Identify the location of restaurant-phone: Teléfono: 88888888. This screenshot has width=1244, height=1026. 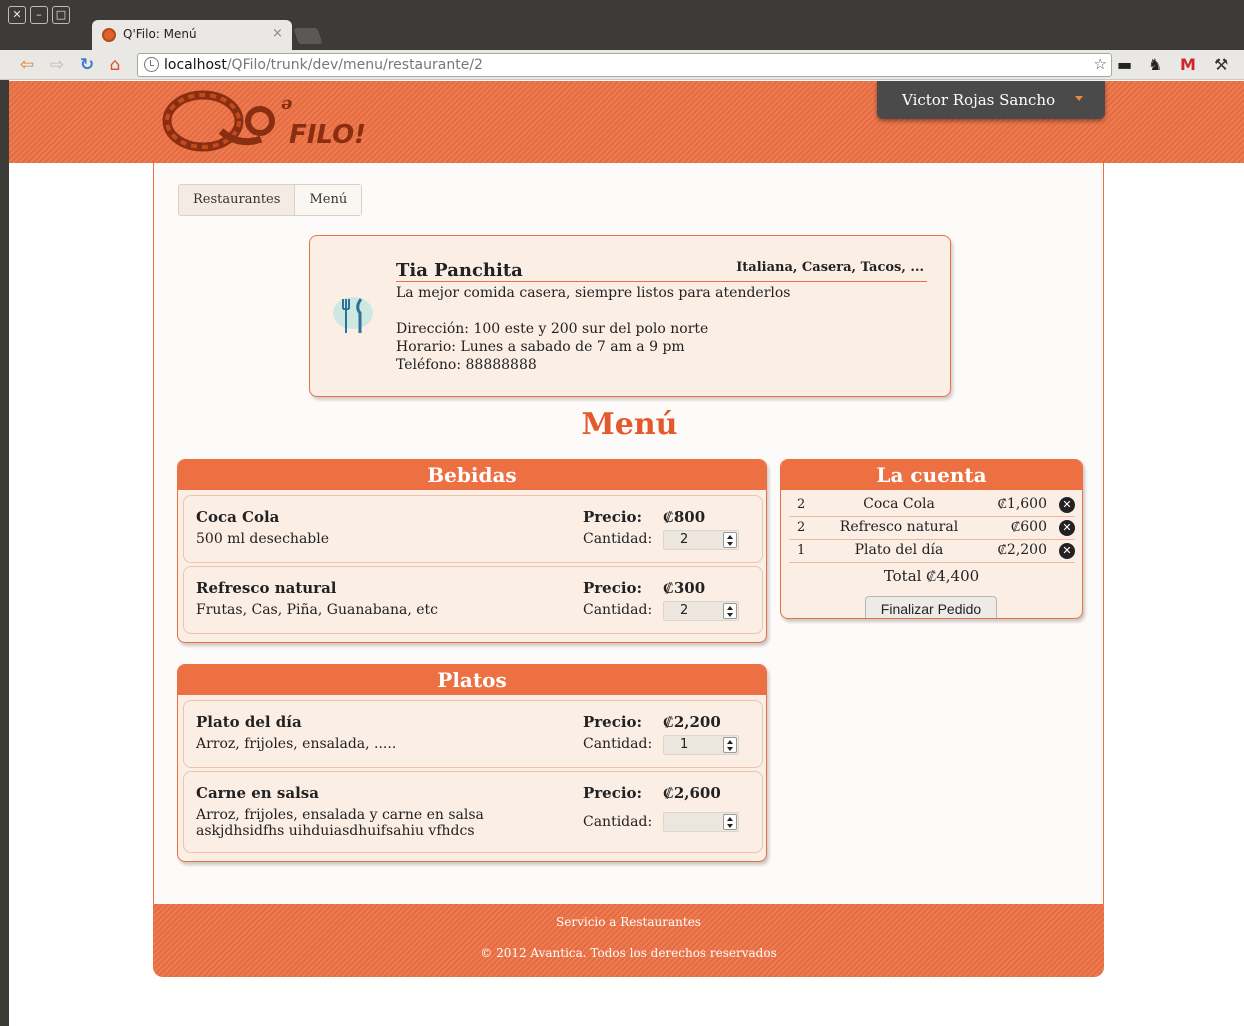
(466, 365).